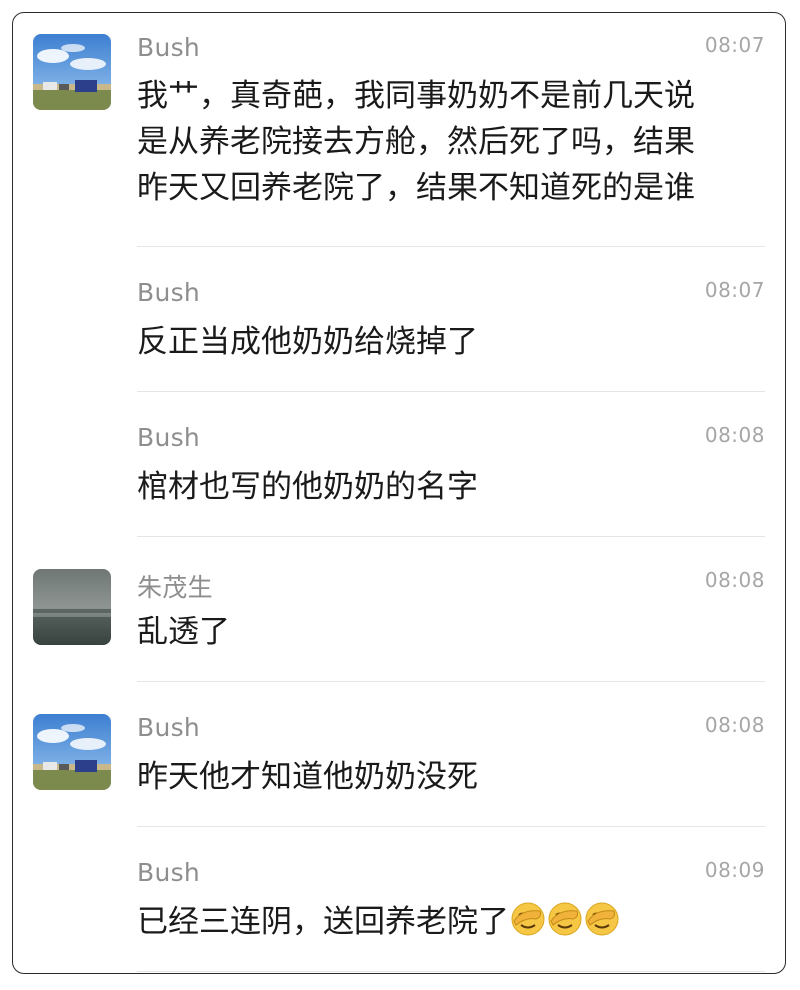 This screenshot has width=800, height=990. Describe the element at coordinates (734, 870) in the screenshot. I see `message-time: 08:09` at that location.